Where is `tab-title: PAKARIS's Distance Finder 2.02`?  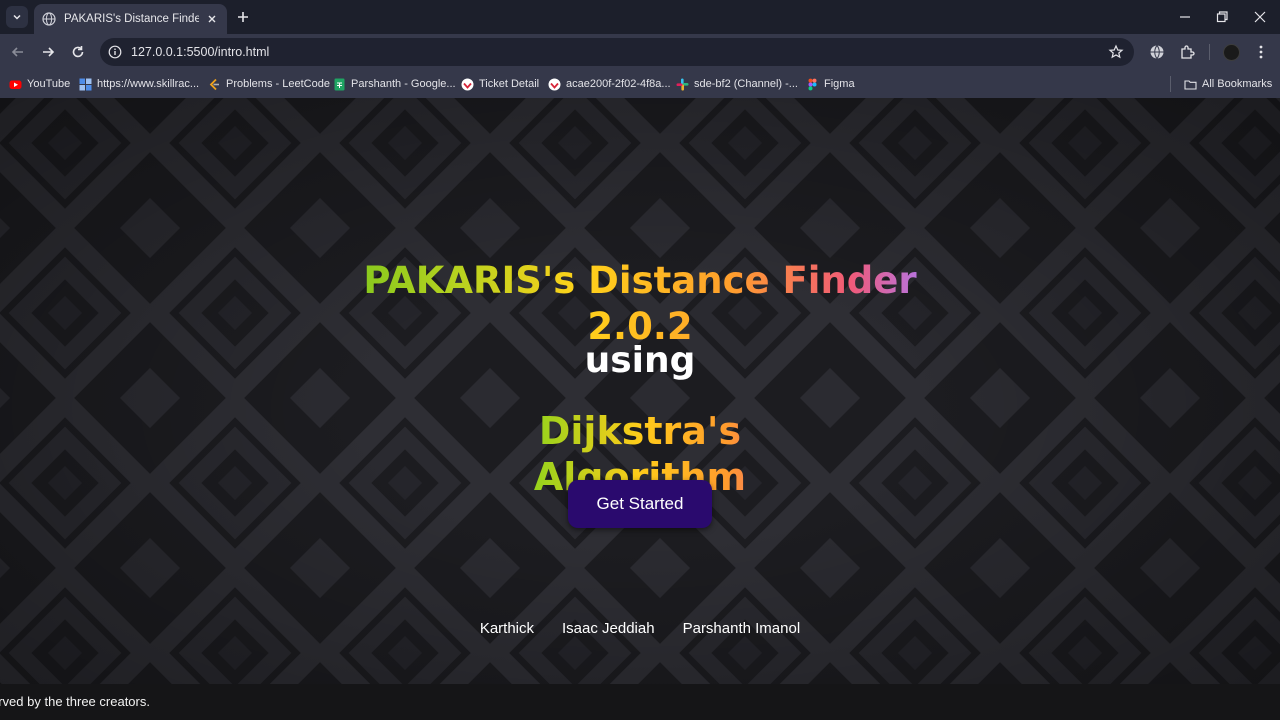
tab-title: PAKARIS's Distance Finder 2.02 is located at coordinates (131, 19).